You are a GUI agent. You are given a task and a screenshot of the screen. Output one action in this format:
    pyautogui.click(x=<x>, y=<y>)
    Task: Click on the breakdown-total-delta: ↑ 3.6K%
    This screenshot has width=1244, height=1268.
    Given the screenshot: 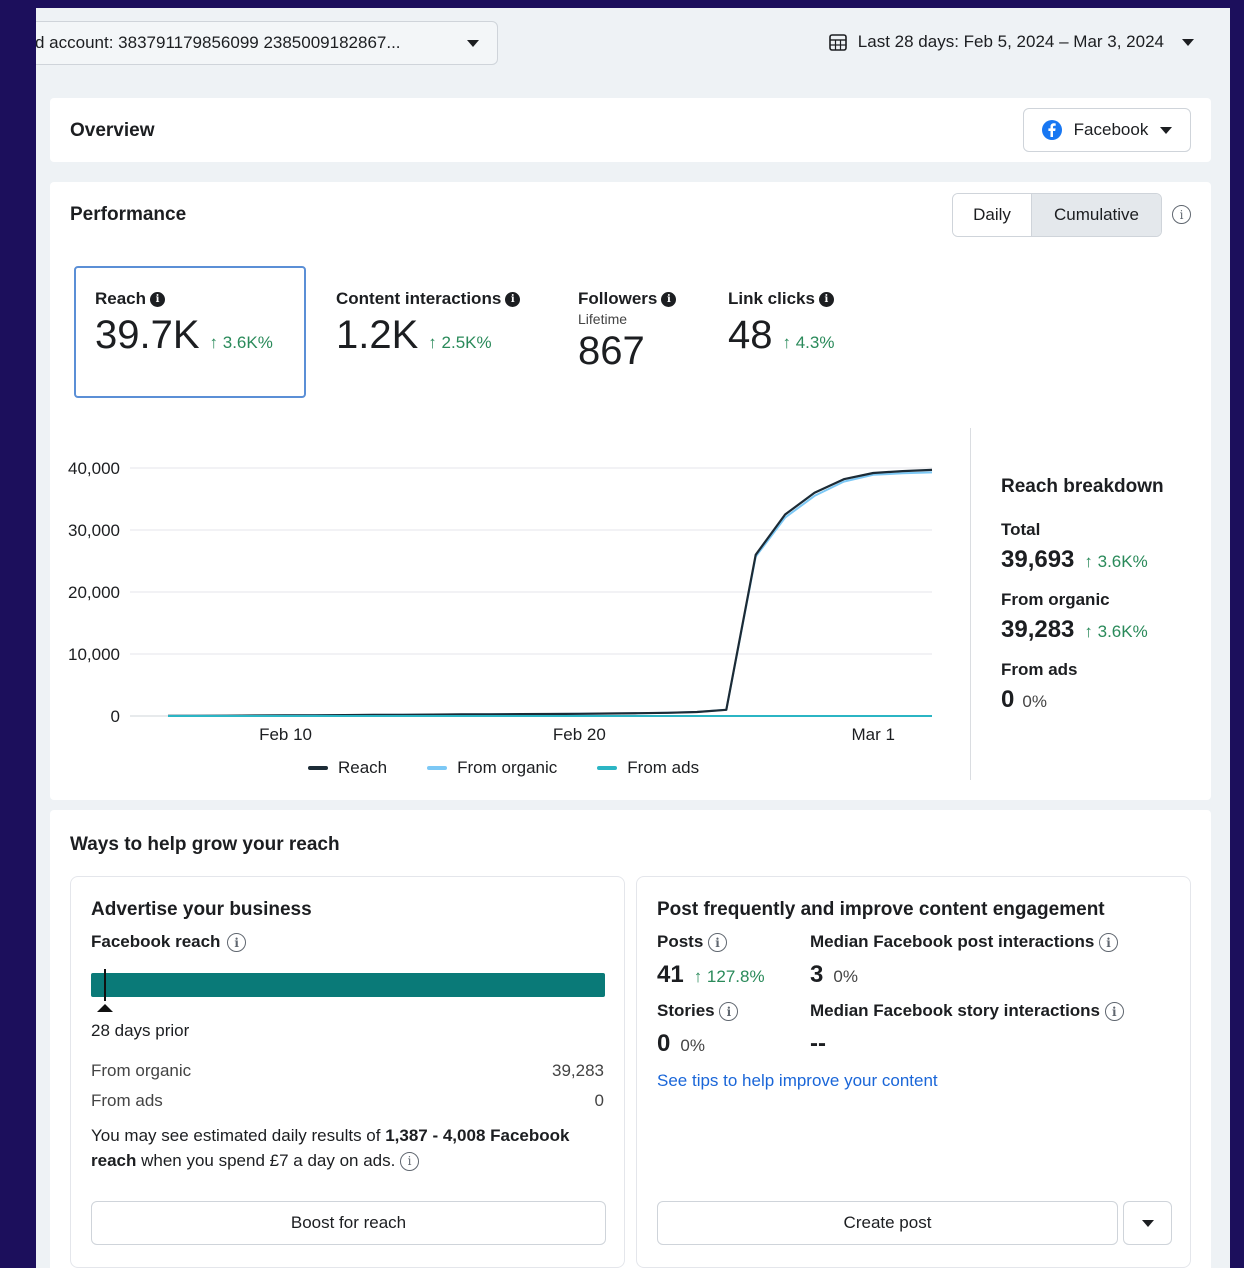 What is the action you would take?
    pyautogui.click(x=1116, y=561)
    